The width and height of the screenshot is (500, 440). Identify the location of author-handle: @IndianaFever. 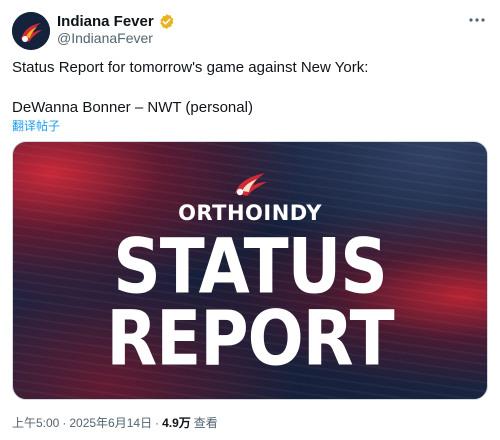
(105, 38).